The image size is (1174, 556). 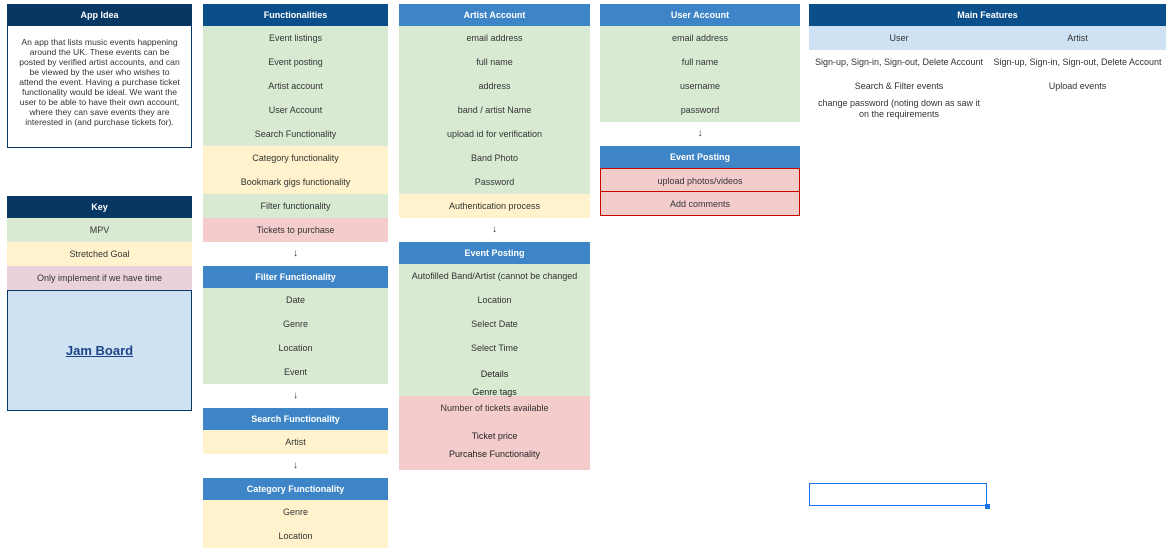 I want to click on app-idea-header: App Idea, so click(x=99, y=15).